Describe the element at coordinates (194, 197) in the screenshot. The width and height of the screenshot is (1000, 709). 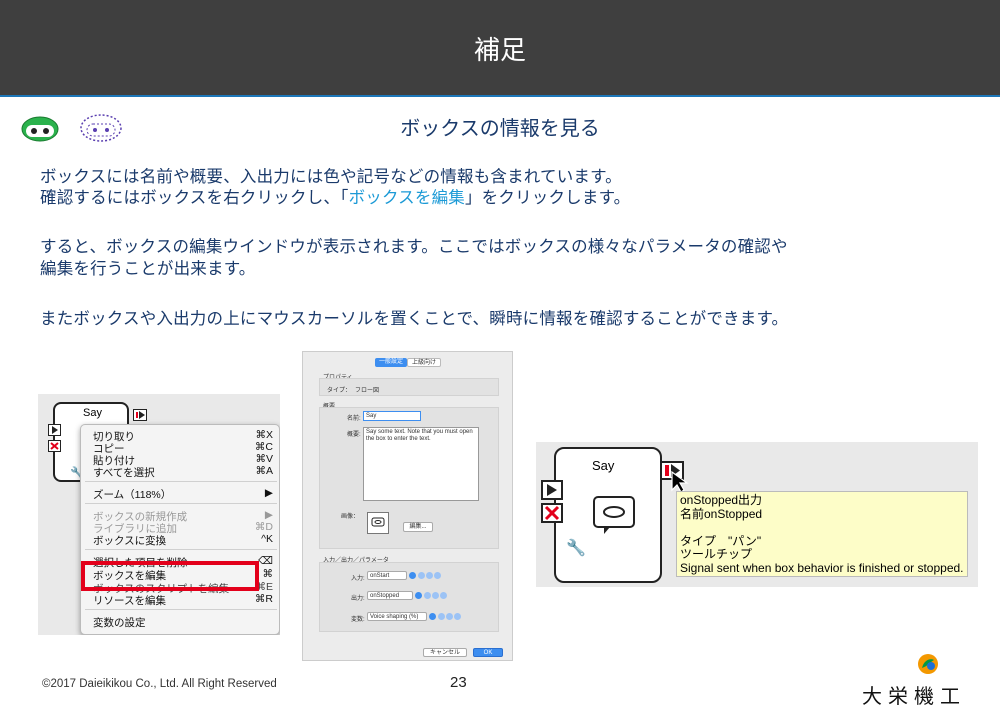
I see `paragraph-text: 確認するにはボックスを右クリックし、「` at that location.